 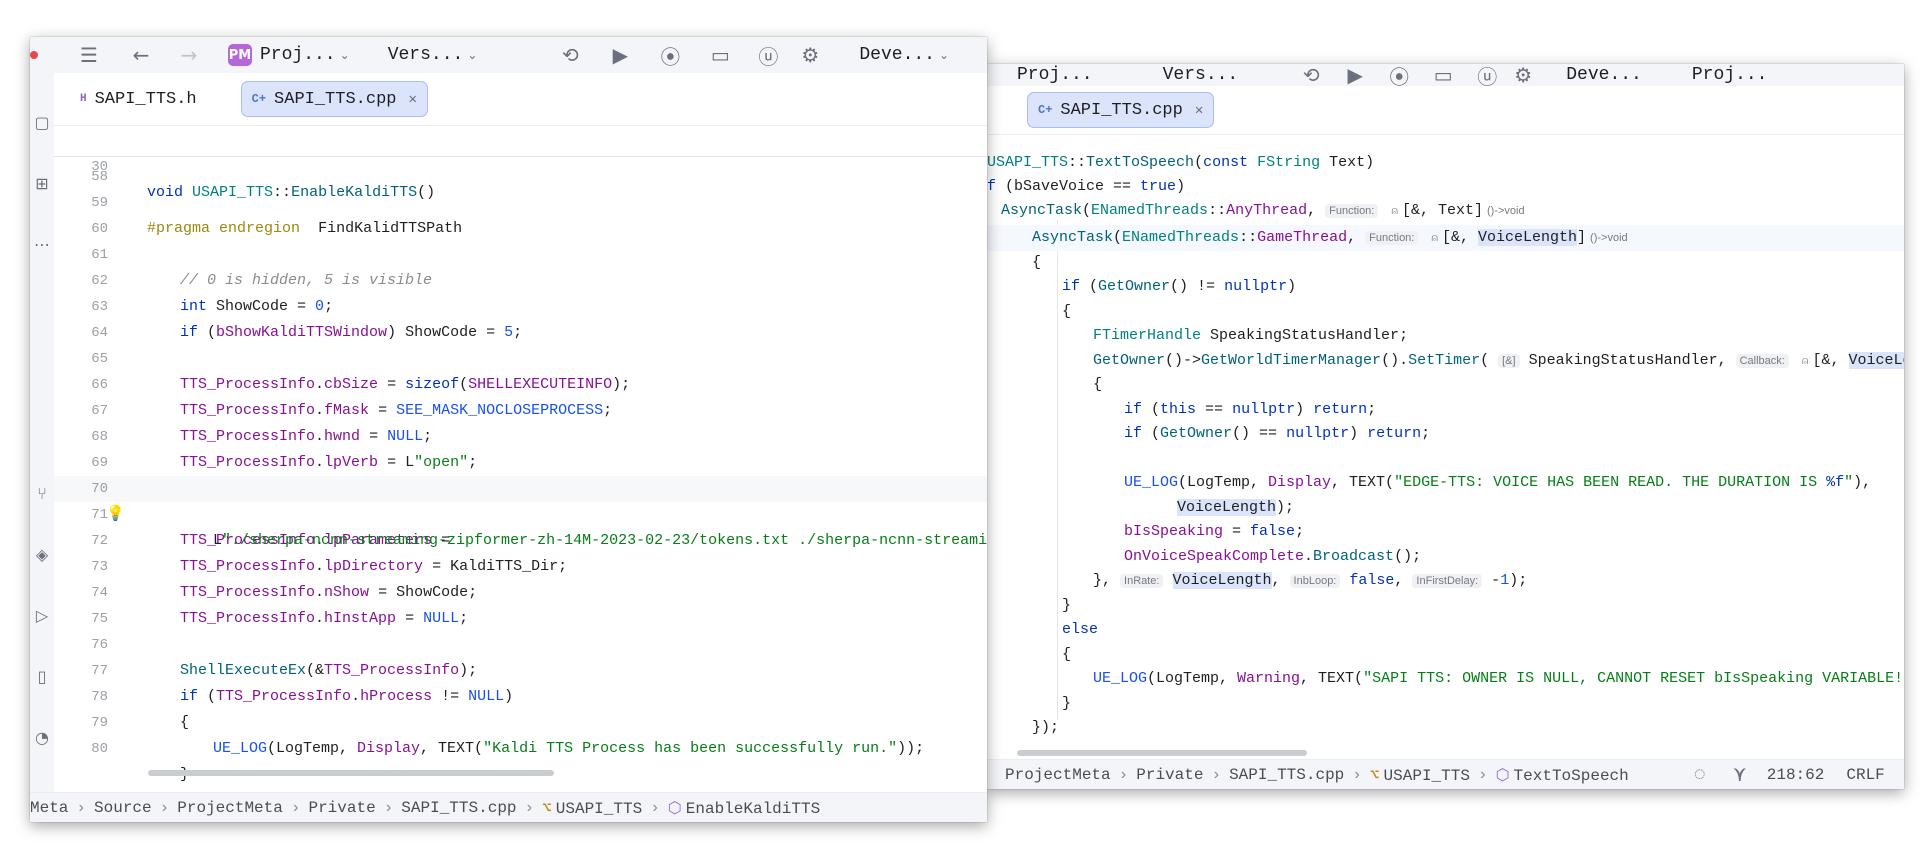 What do you see at coordinates (42, 122) in the screenshot?
I see `project-tool-icon: ▢` at bounding box center [42, 122].